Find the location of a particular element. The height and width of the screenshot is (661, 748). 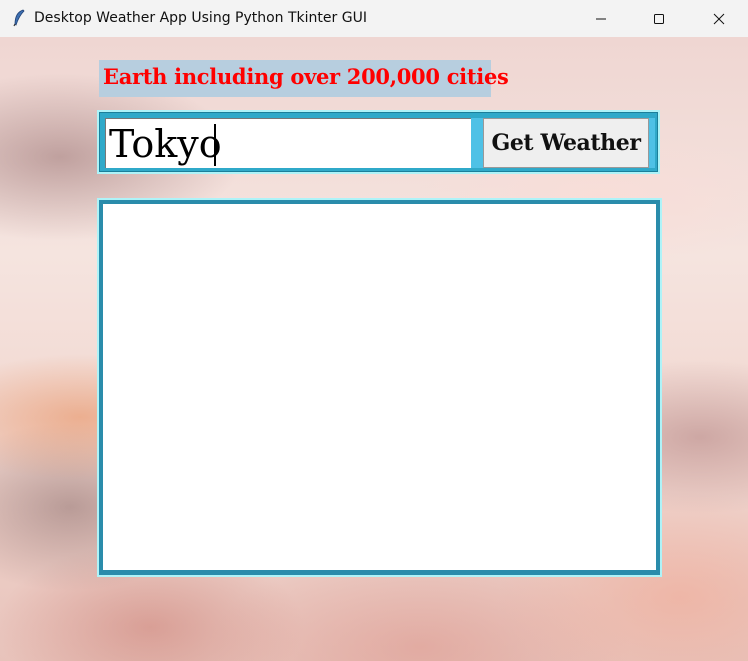

minimize-icon is located at coordinates (601, 18).